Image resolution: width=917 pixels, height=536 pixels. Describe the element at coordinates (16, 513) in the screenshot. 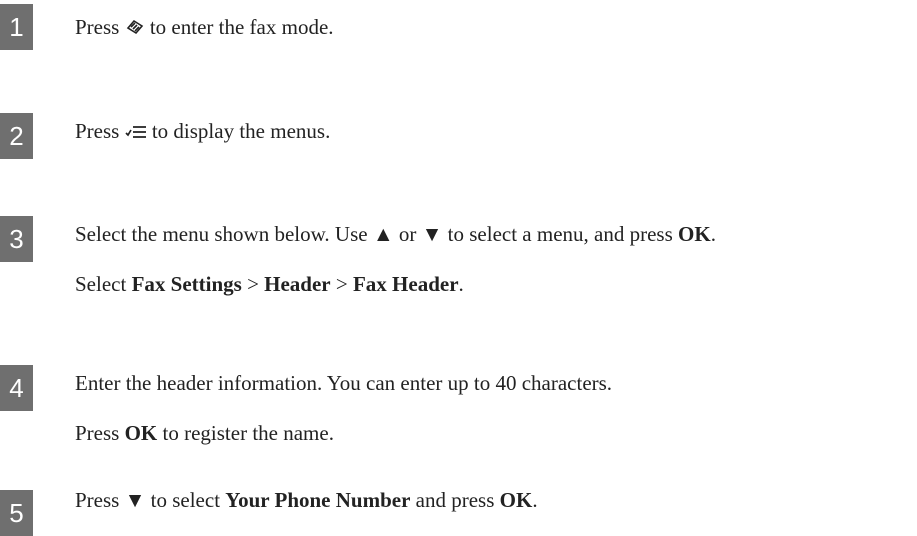

I see `step-number-badge: 5` at that location.